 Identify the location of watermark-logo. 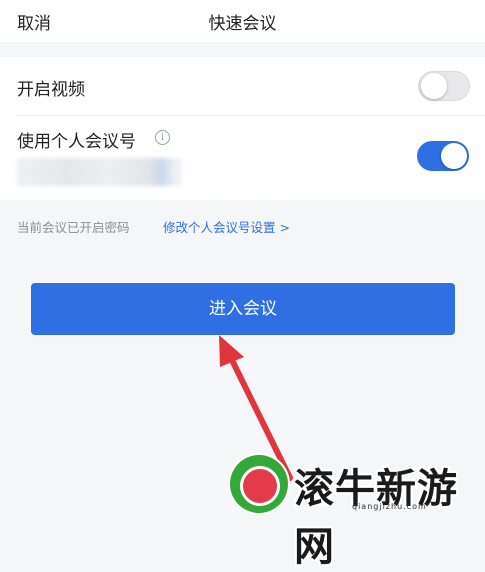
(259, 484).